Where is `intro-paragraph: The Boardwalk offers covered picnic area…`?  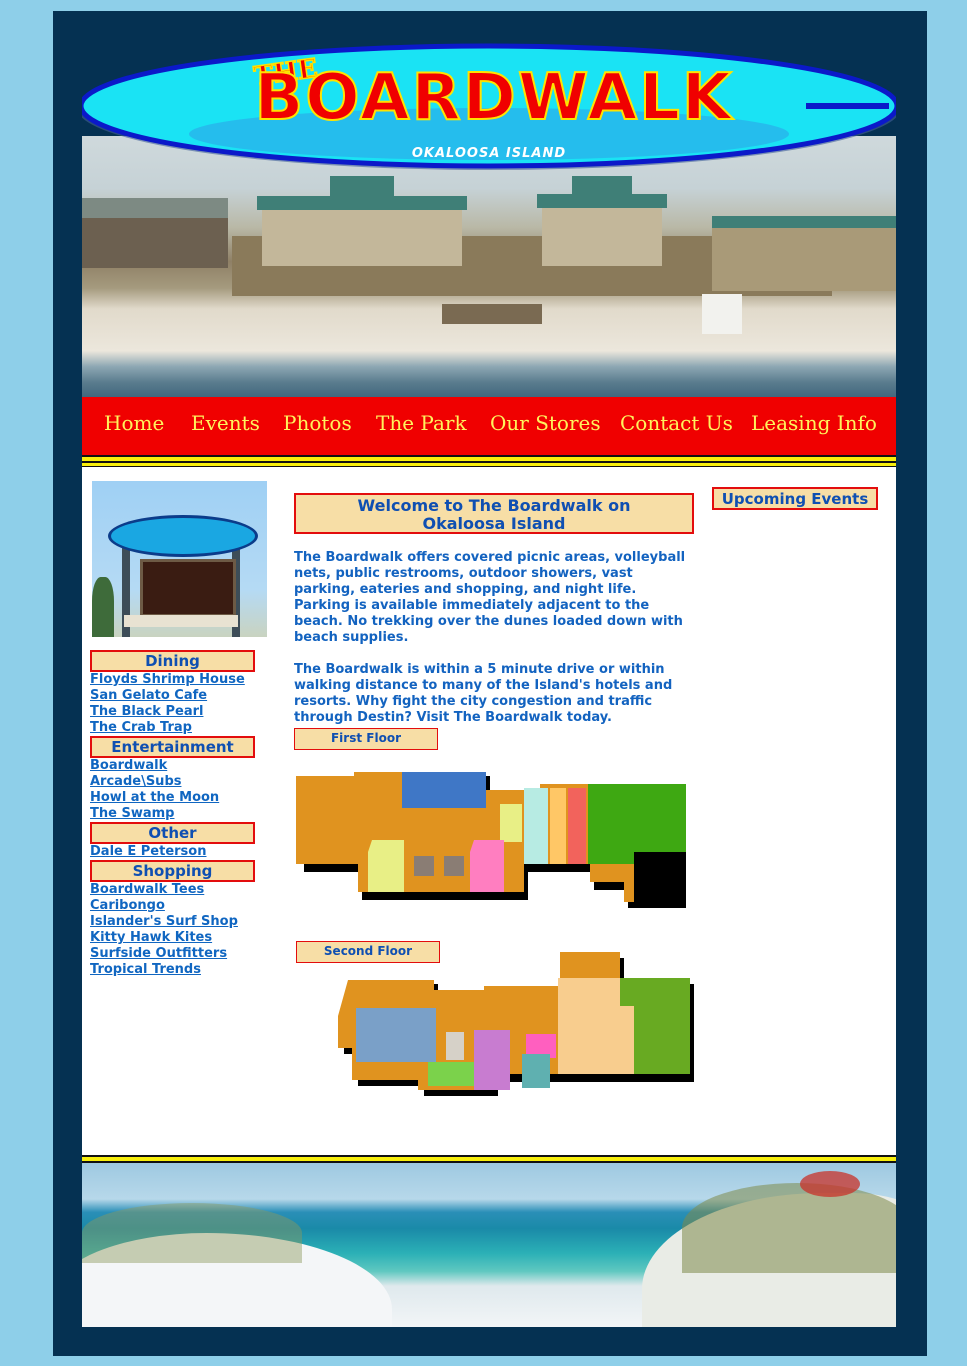
intro-paragraph: The Boardwalk offers covered picnic area… is located at coordinates (490, 597).